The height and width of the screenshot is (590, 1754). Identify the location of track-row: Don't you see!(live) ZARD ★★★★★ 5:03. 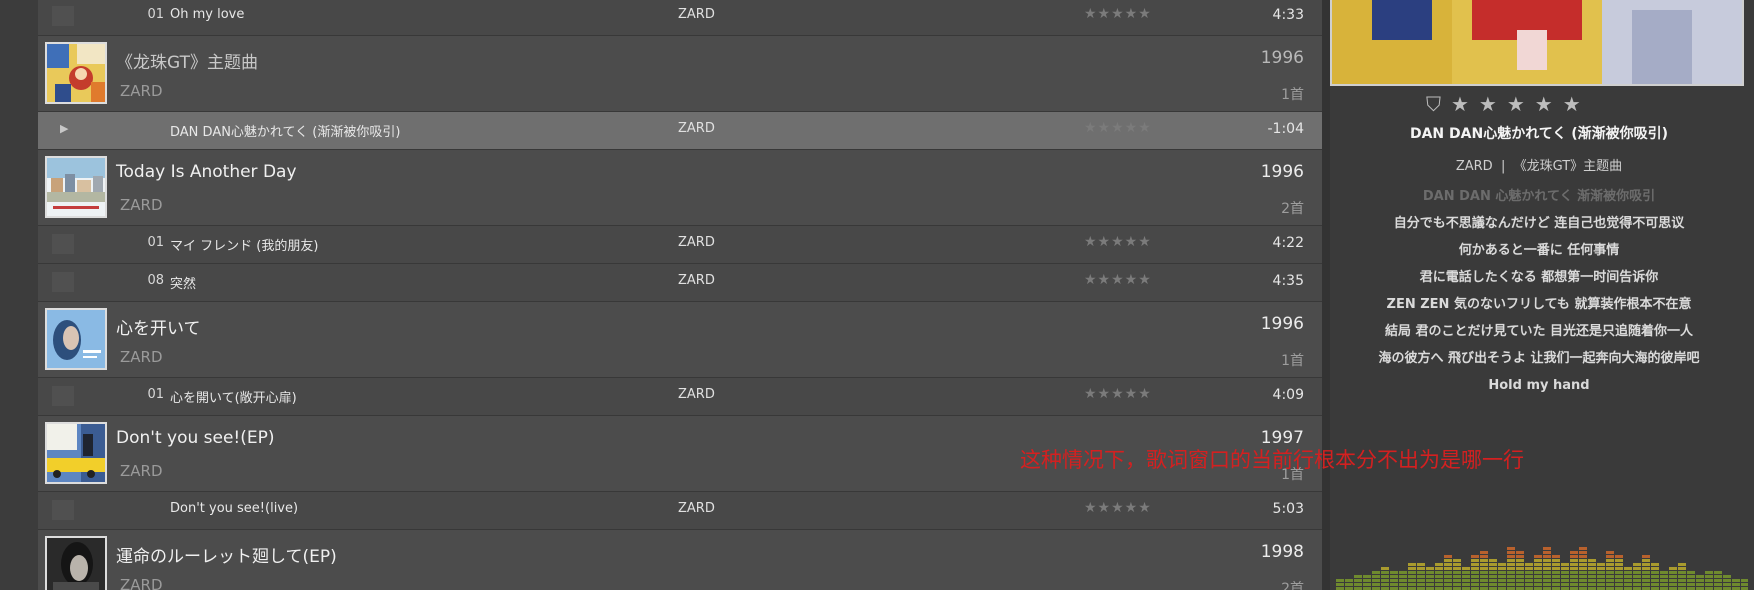
(680, 511).